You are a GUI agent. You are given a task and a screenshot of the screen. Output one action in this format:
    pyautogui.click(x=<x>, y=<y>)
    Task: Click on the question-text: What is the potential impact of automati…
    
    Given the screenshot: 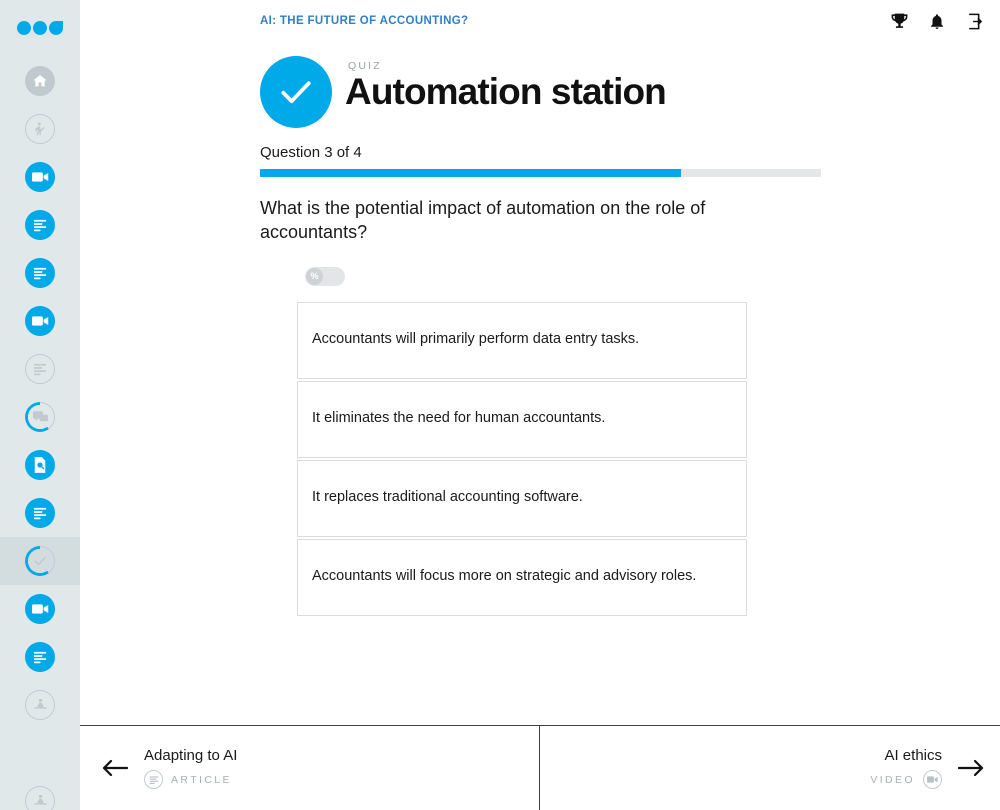 What is the action you would take?
    pyautogui.click(x=483, y=220)
    